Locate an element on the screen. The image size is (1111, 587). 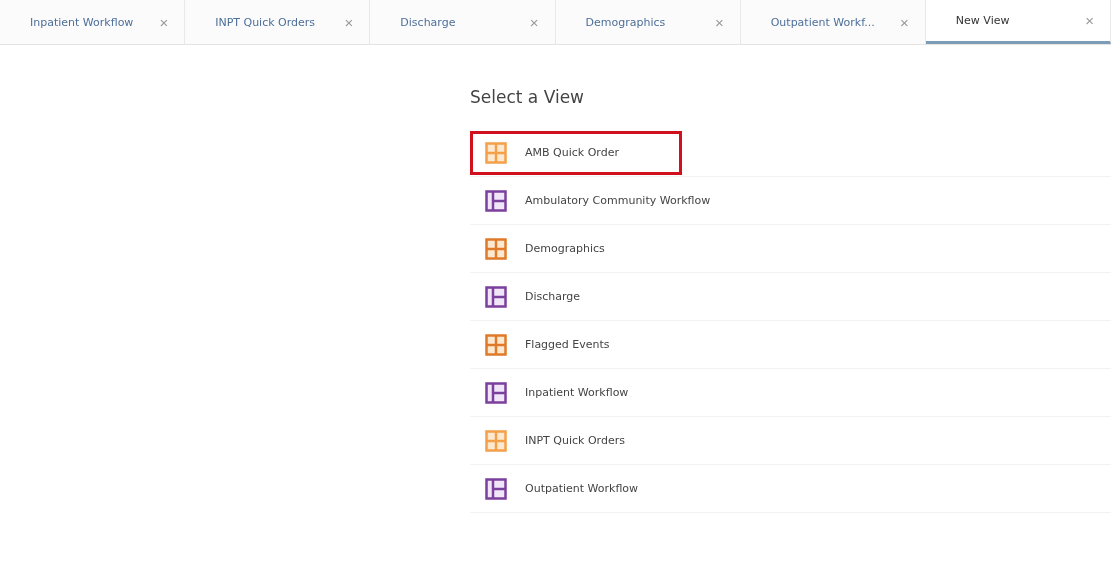
tab-label: Demographics is located at coordinates (625, 22).